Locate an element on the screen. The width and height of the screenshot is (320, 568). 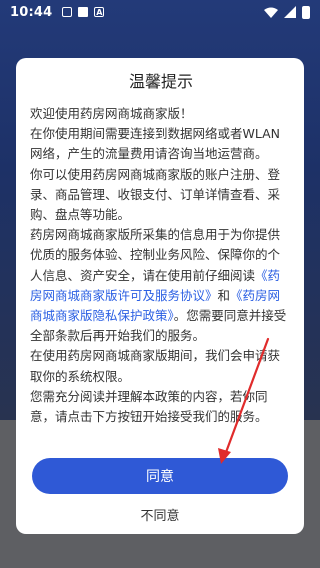
permission-notice: 在使用药房网商城商家版期间，我们会申请获取你的系统权限。 is located at coordinates (155, 366).